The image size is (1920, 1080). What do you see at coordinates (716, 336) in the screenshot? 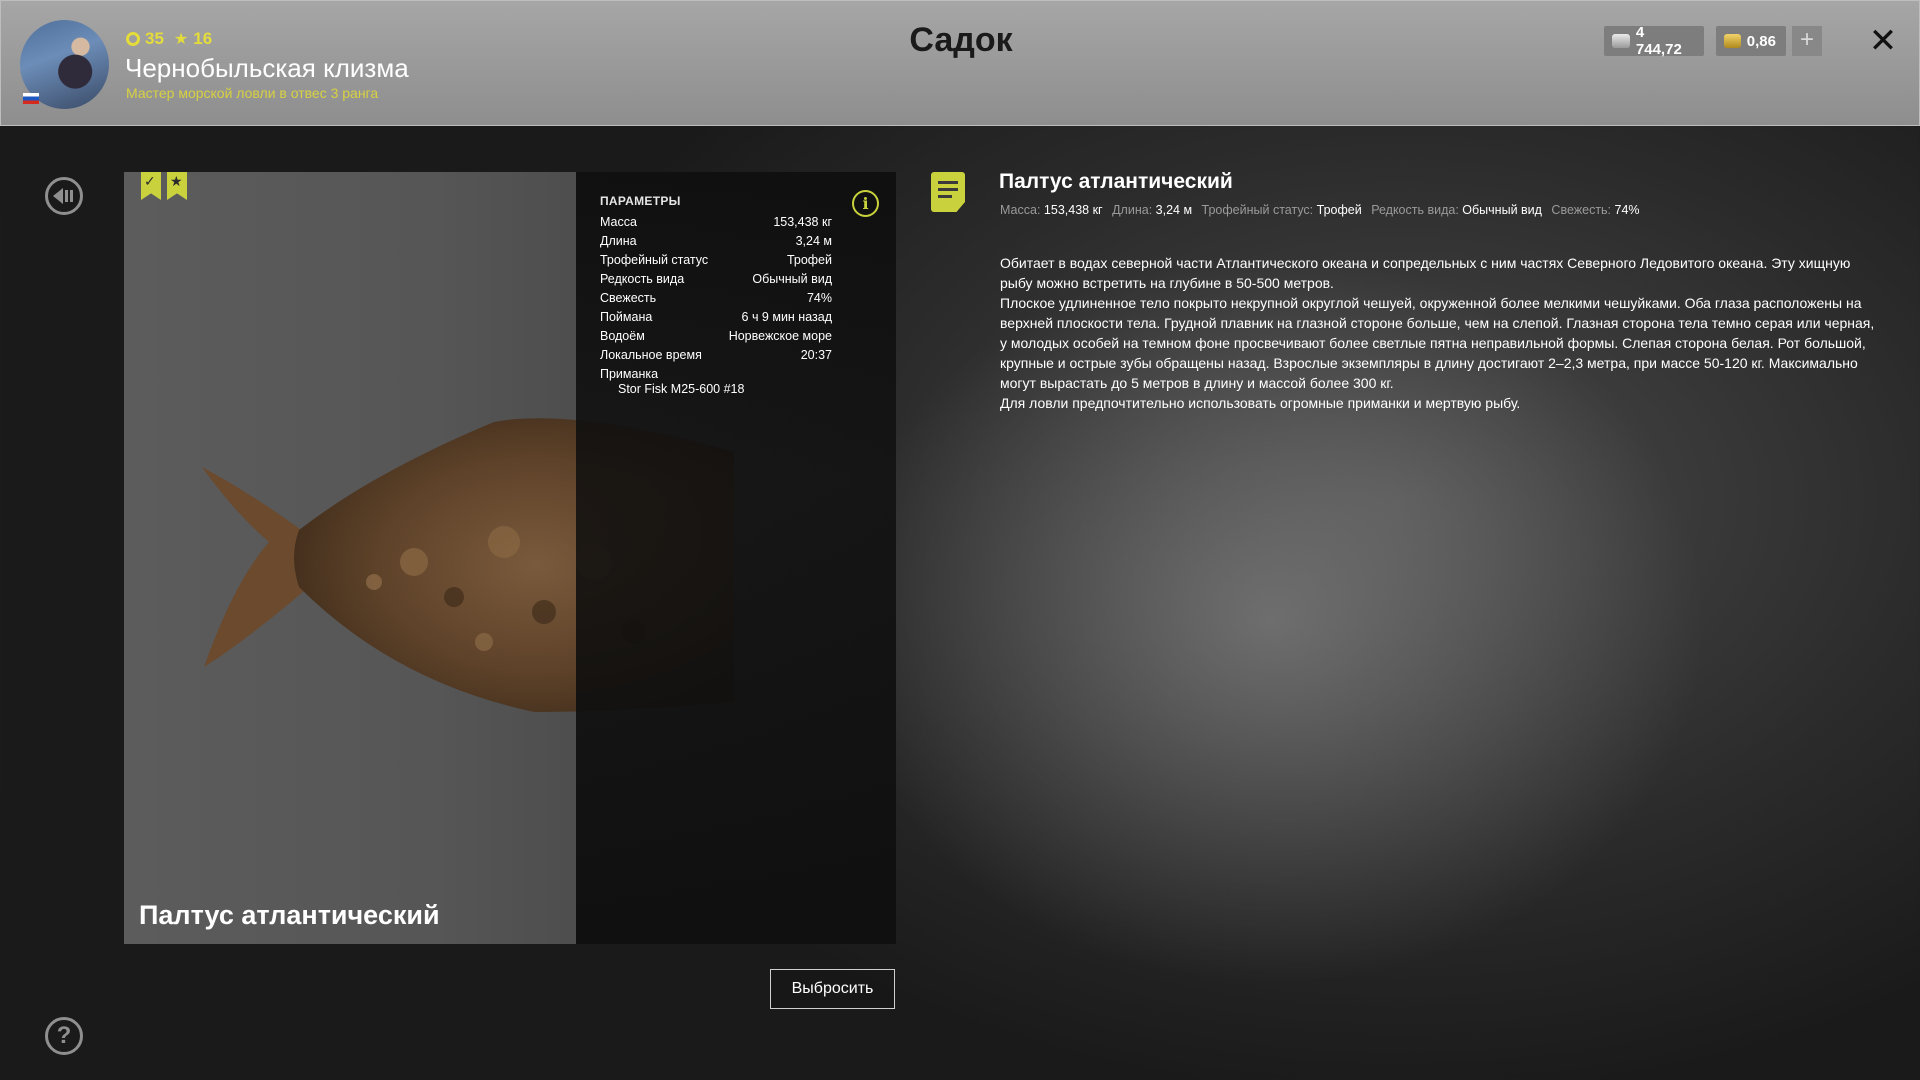
I see `param-row: Водоём Норвежское море` at bounding box center [716, 336].